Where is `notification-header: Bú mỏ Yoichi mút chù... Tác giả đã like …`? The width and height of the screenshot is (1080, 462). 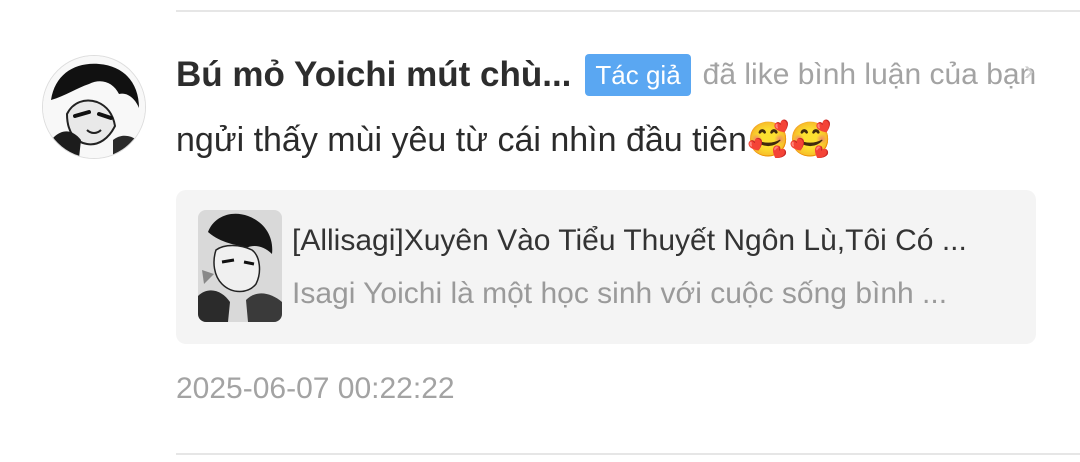 notification-header: Bú mỏ Yoichi mút chù... Tác giả đã like … is located at coordinates (628, 75).